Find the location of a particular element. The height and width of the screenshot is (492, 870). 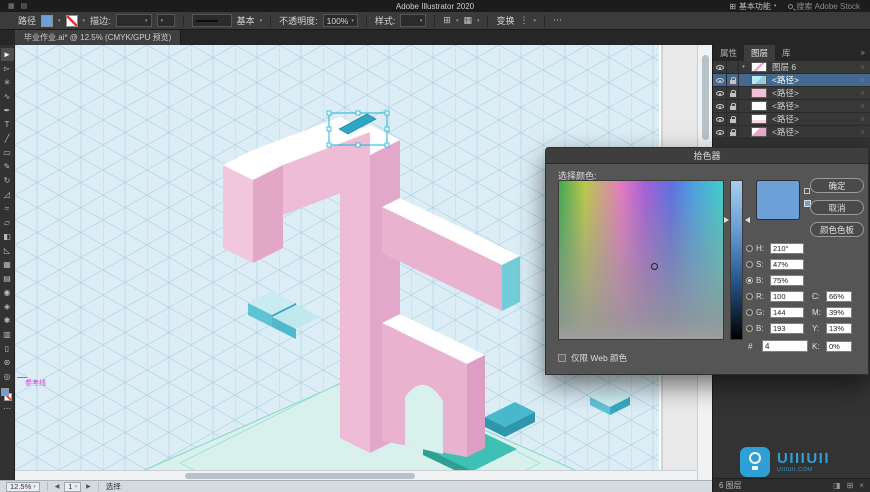

k-input: 0% is located at coordinates (839, 346).